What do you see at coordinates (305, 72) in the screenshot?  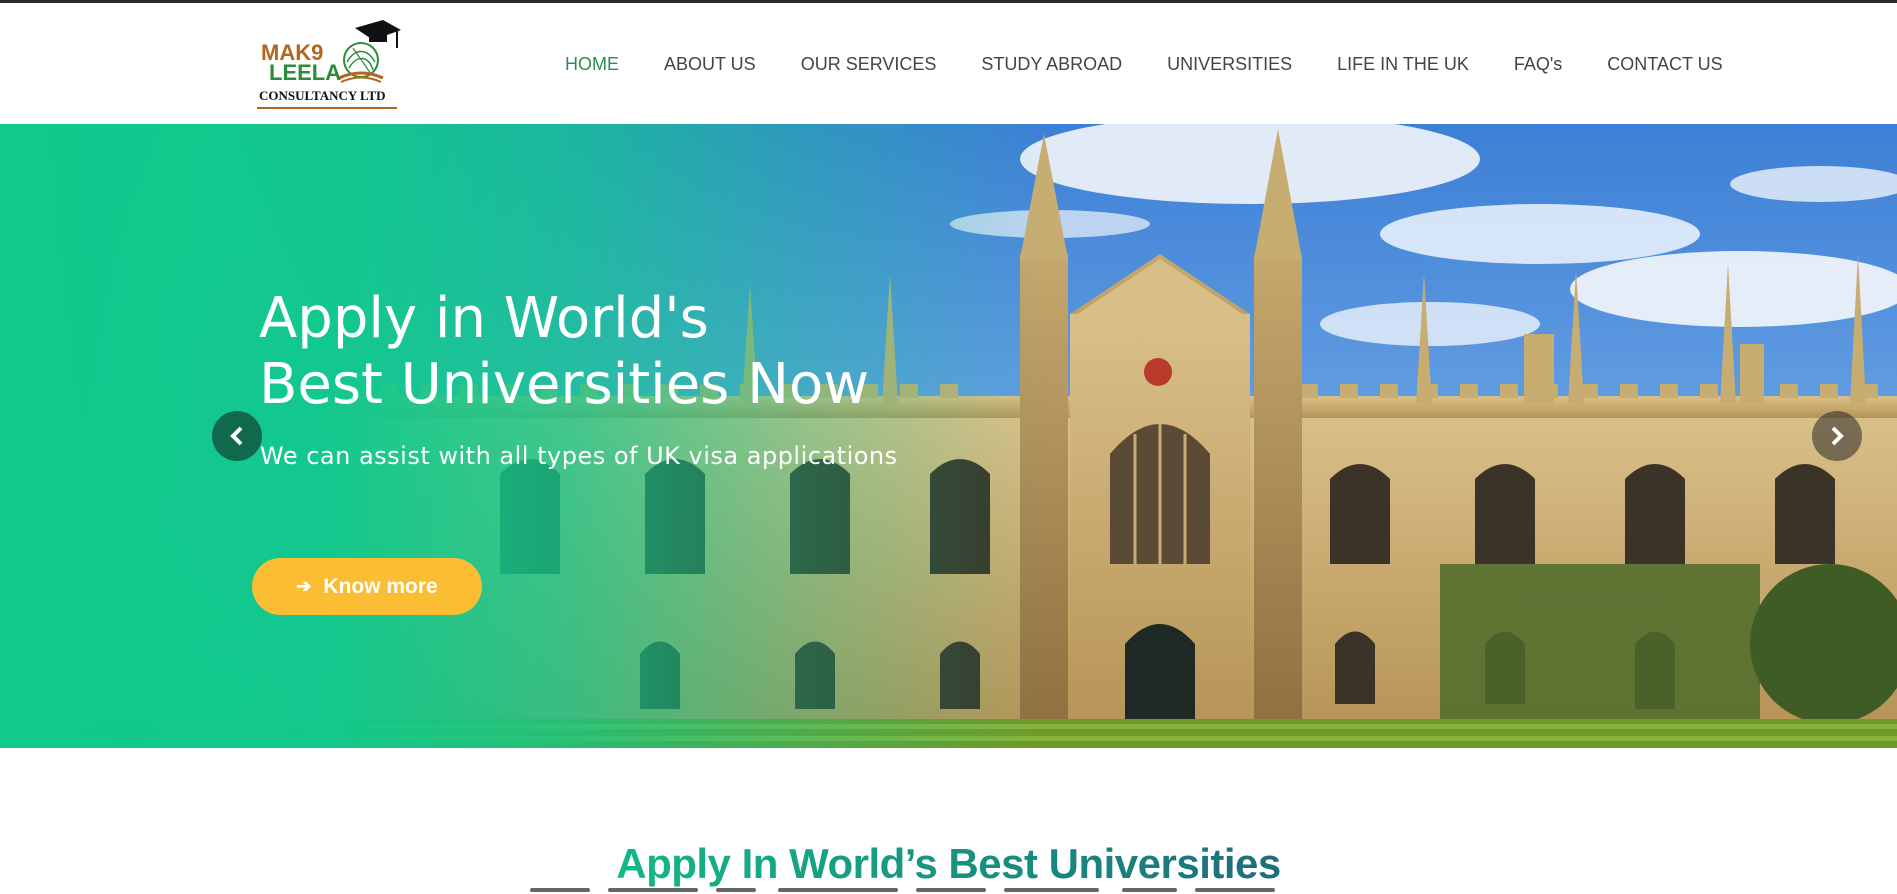 I see `logo-text-leela: LEELA` at bounding box center [305, 72].